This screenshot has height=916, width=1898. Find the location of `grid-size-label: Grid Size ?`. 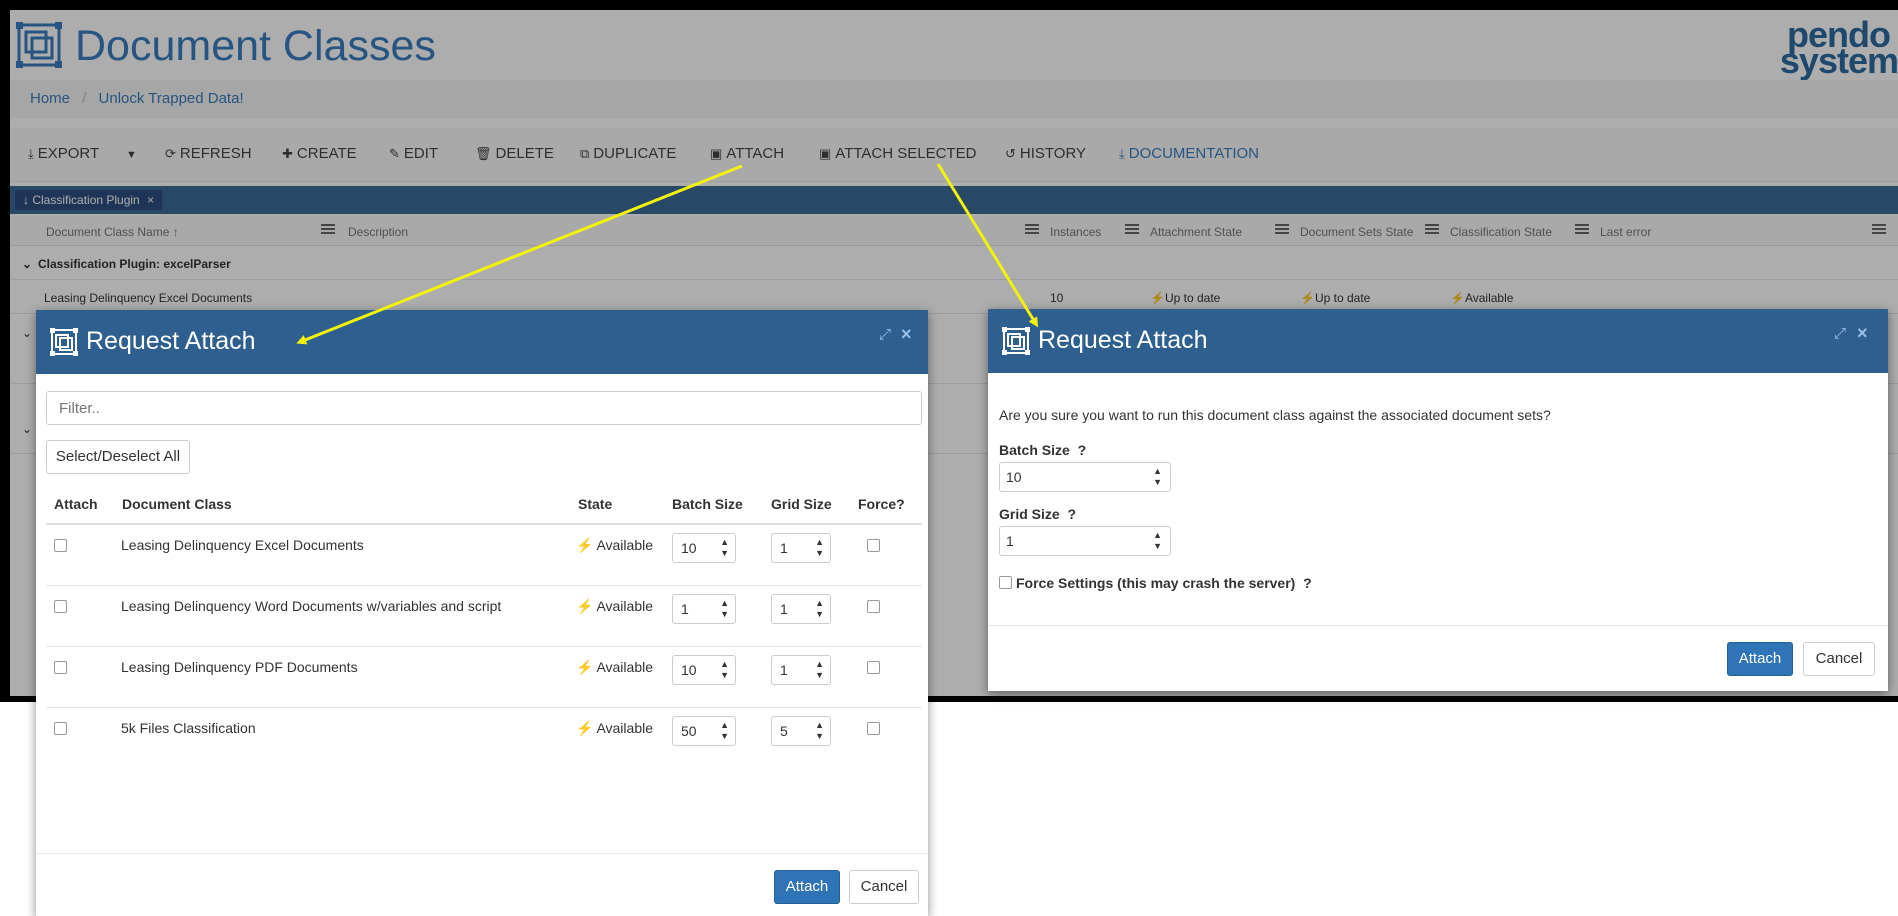

grid-size-label: Grid Size ? is located at coordinates (1038, 514).